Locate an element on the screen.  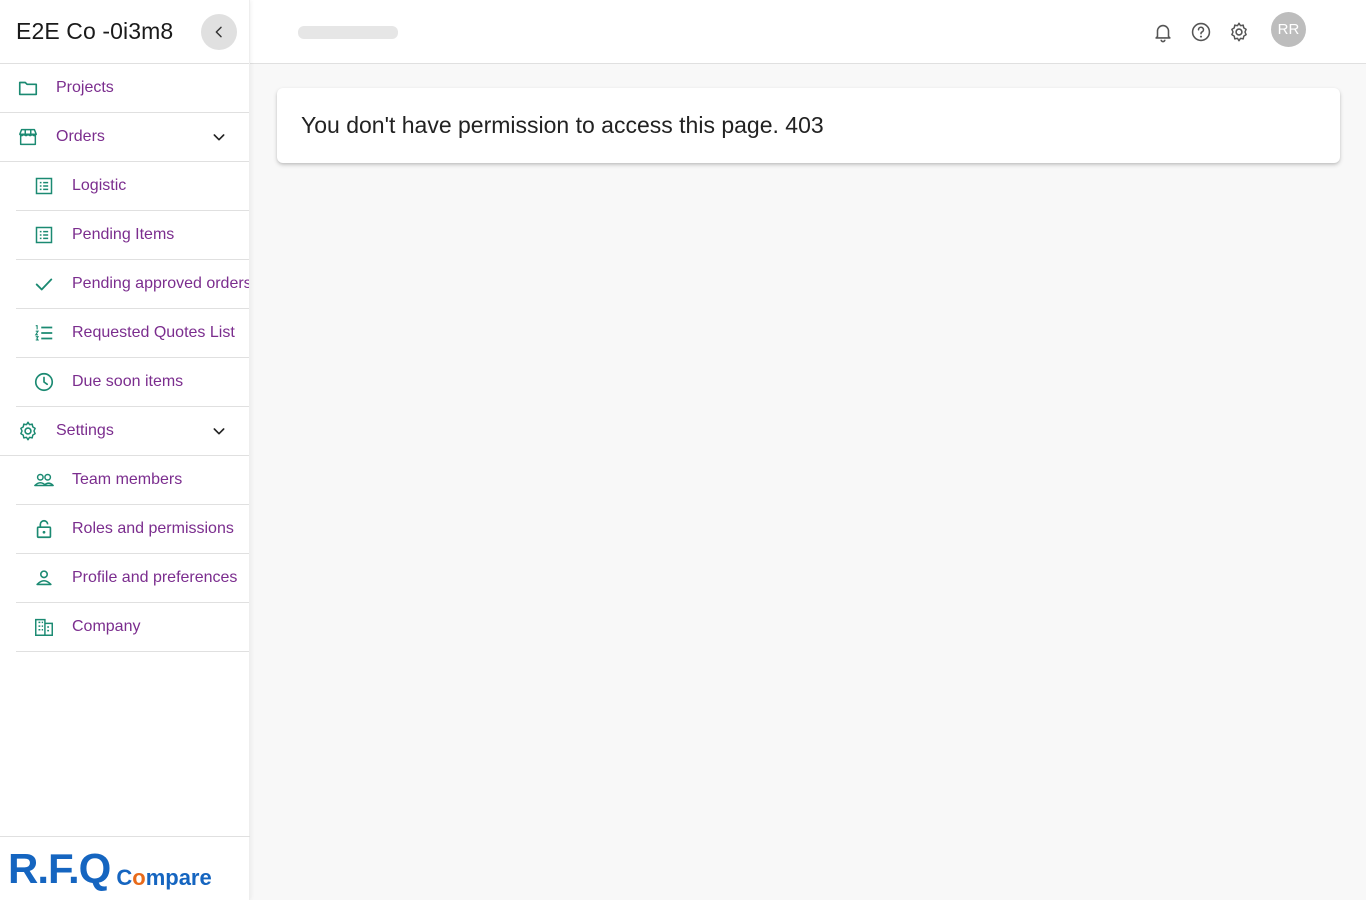
top-bar: RR is located at coordinates (808, 32).